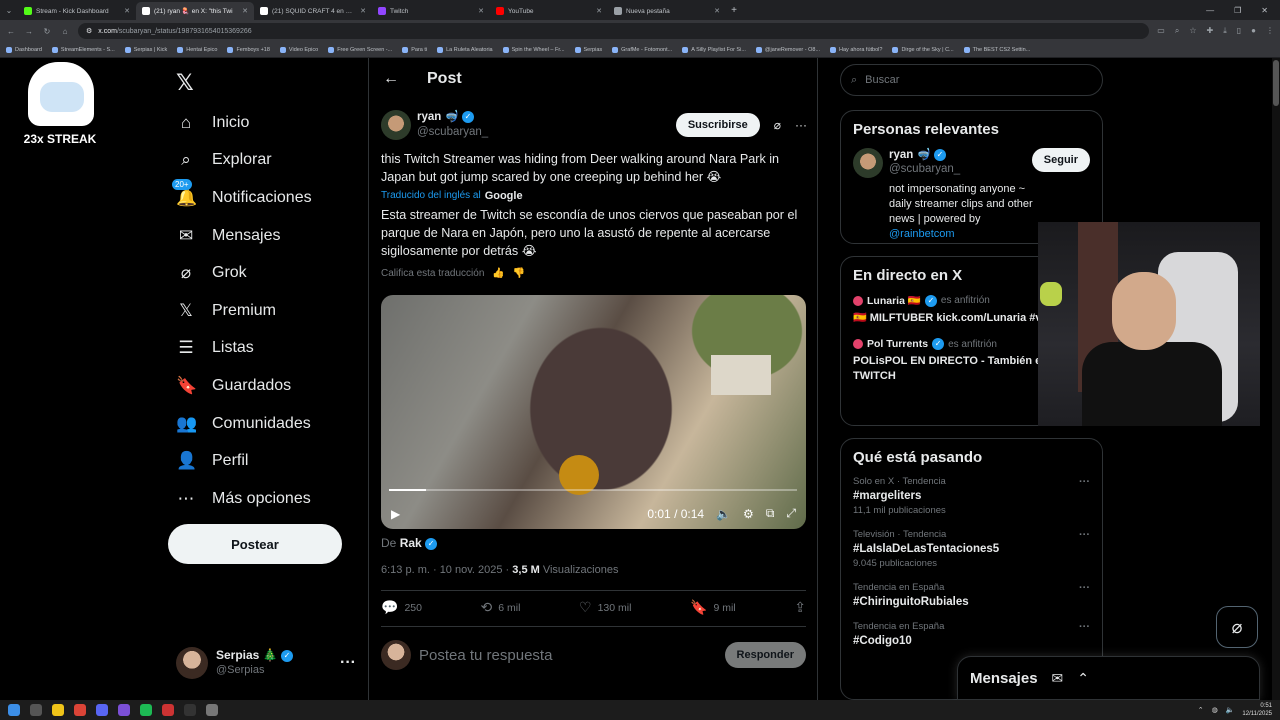  I want to click on browser-tab: (21) ryan 🪼 en X: "this Twi ✕, so click(195, 11).